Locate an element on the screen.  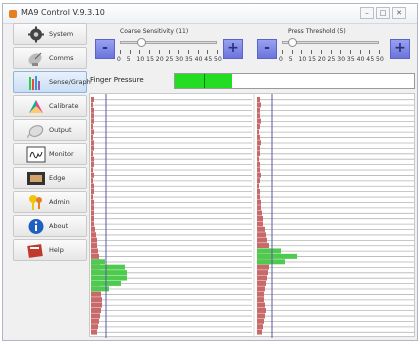
sidebar-item-calibrate: Calibrate is located at coordinates (50, 106).